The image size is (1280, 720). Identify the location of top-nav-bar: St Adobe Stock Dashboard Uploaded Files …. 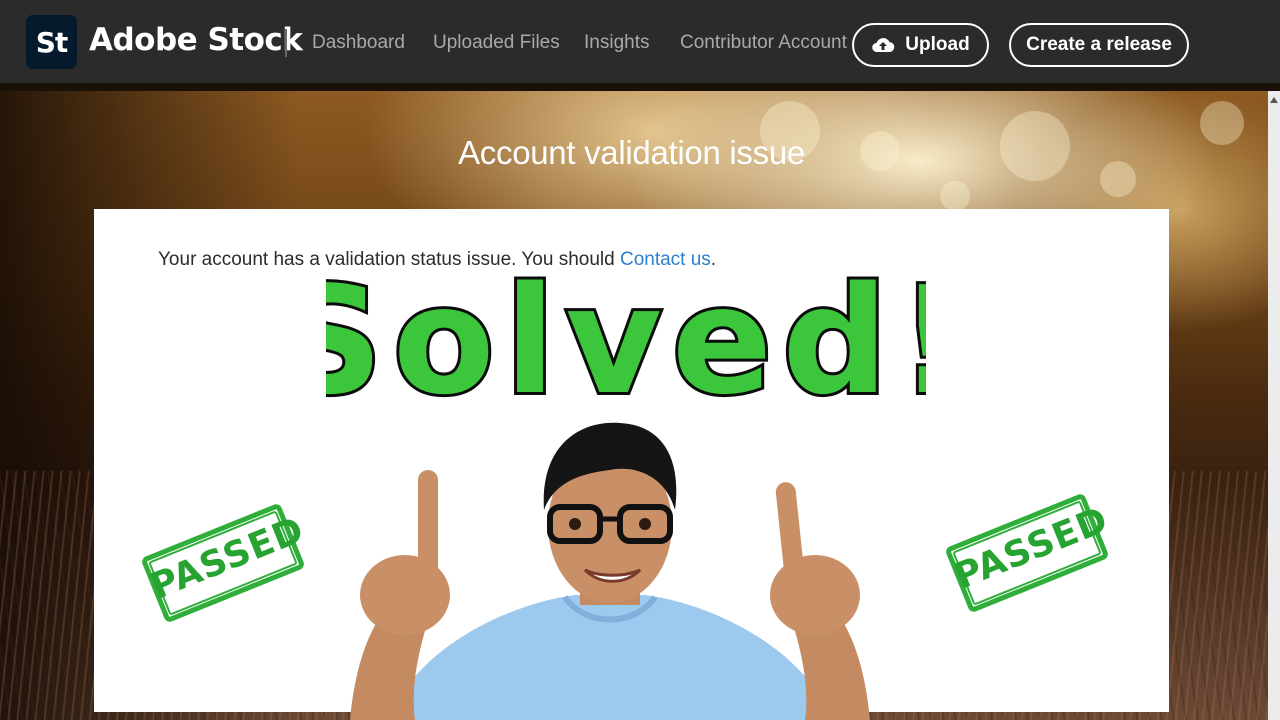
(640, 41).